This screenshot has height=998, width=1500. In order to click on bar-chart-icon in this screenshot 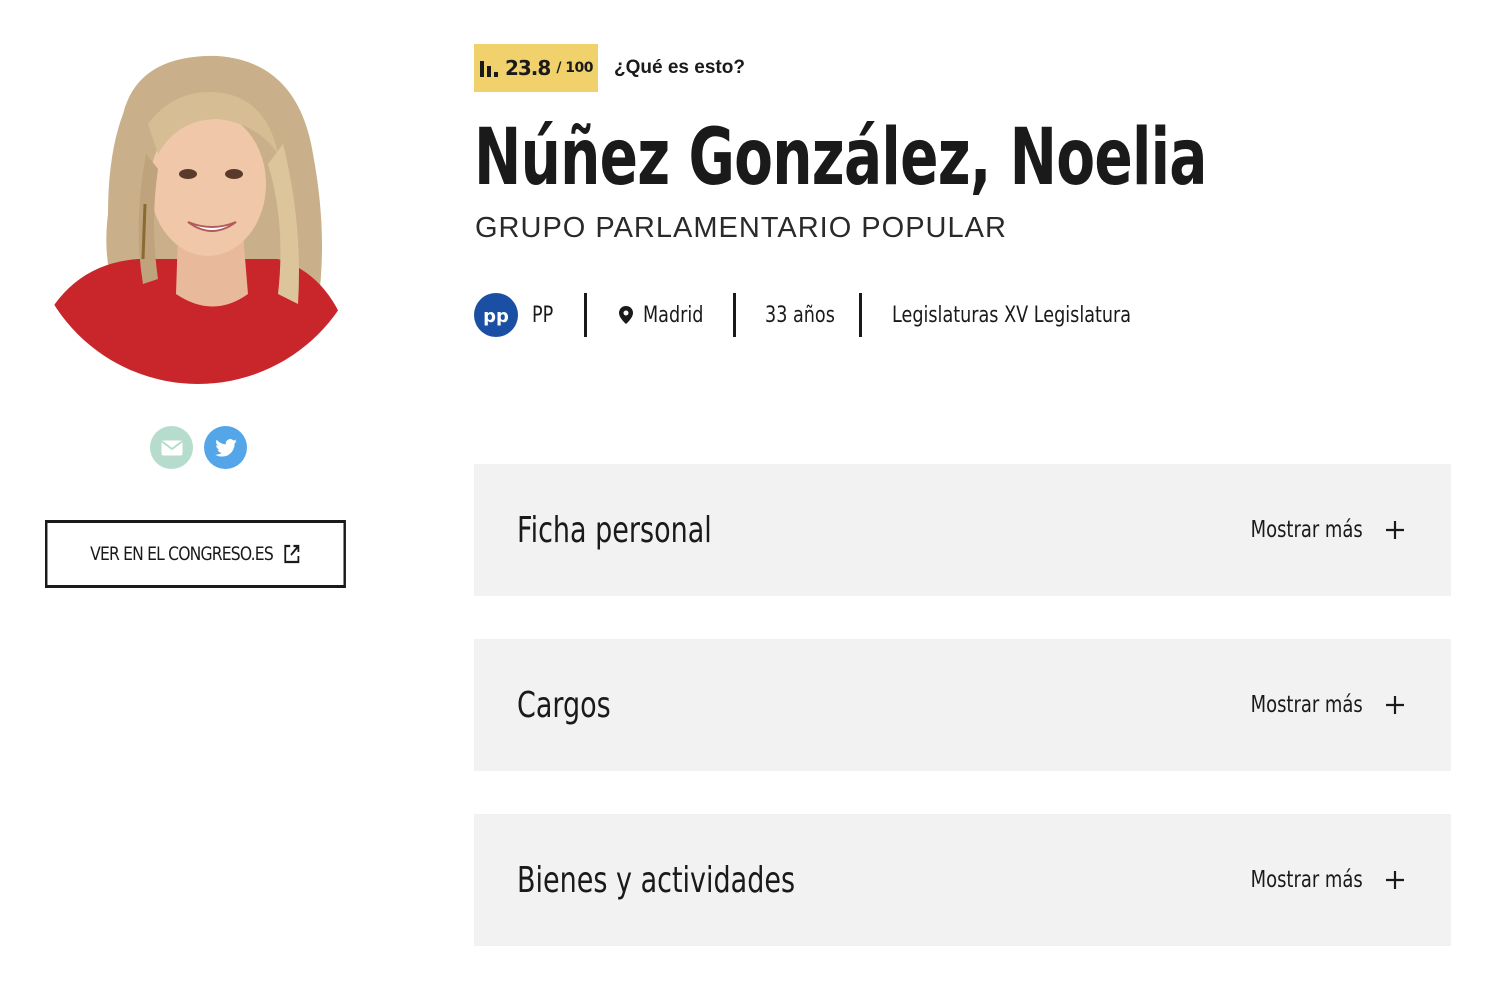, I will do `click(488, 69)`.